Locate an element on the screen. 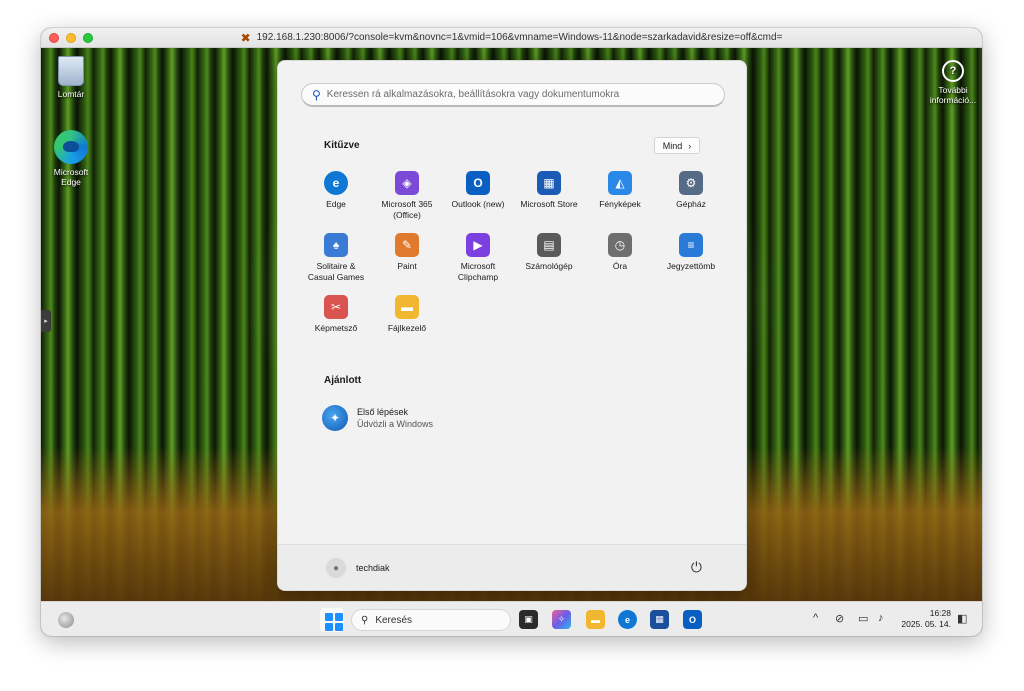  recommended-item-title: Első lépések is located at coordinates (383, 412).